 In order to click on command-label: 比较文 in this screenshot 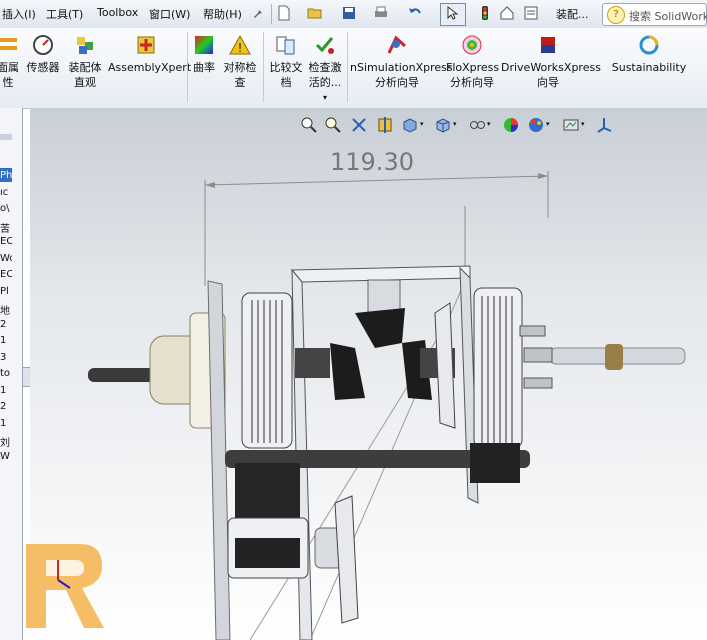, I will do `click(286, 67)`.